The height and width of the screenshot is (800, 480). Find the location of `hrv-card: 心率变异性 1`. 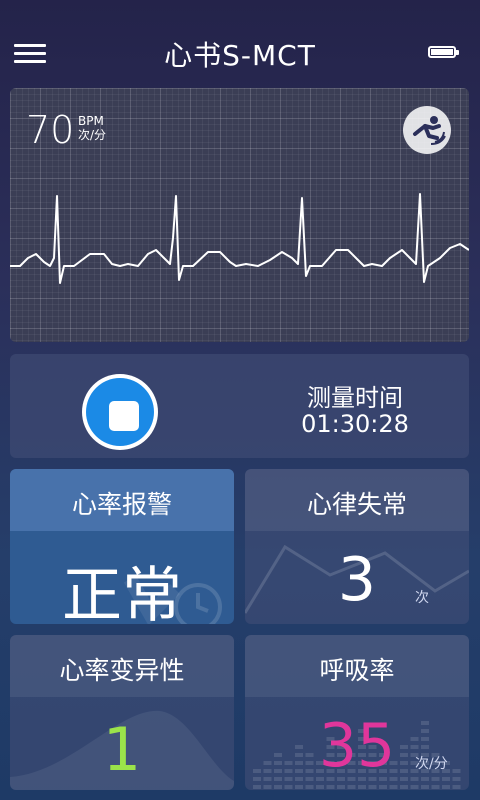

hrv-card: 心率变异性 1 is located at coordinates (122, 712).